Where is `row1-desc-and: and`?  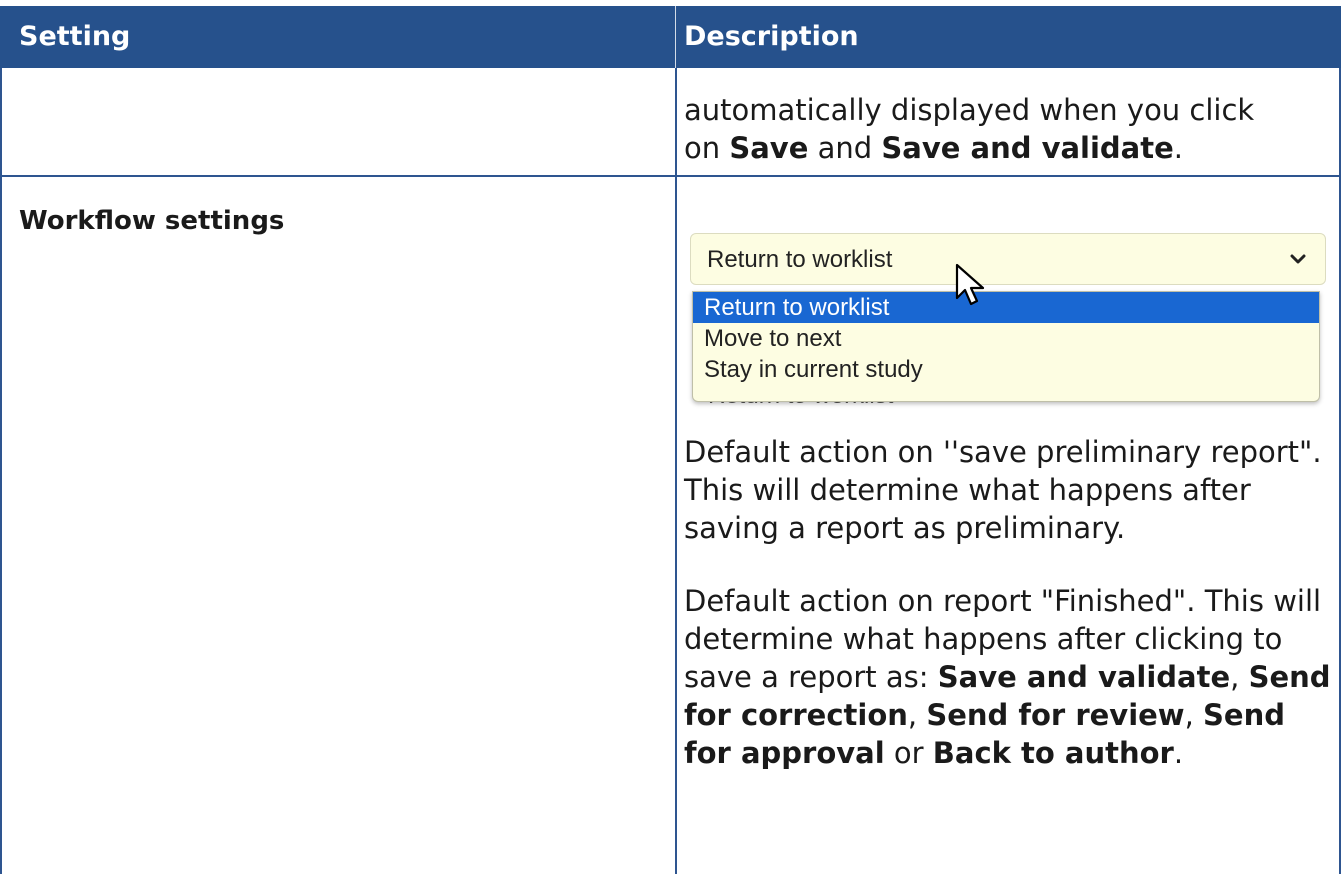
row1-desc-and: and is located at coordinates (845, 148).